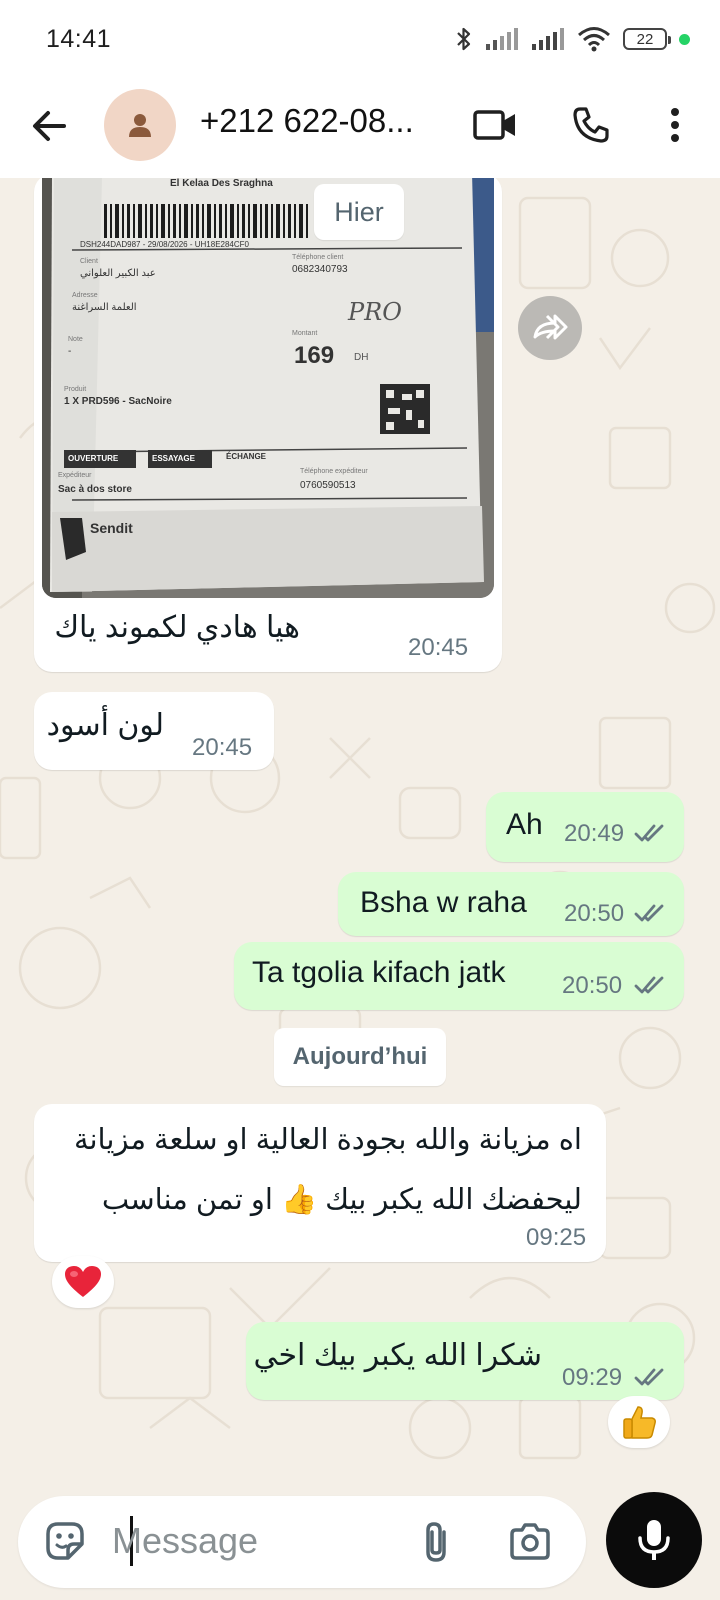 The height and width of the screenshot is (1600, 720). I want to click on camera-button, so click(530, 1542).